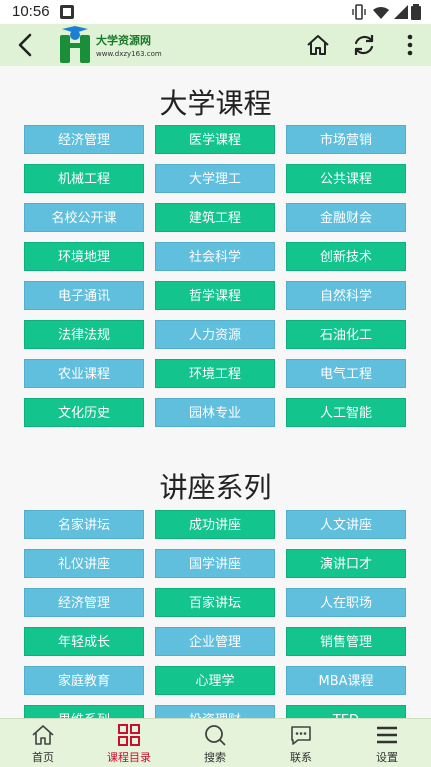 The width and height of the screenshot is (431, 767). Describe the element at coordinates (84, 680) in the screenshot. I see `category-button: 家庭教育` at that location.